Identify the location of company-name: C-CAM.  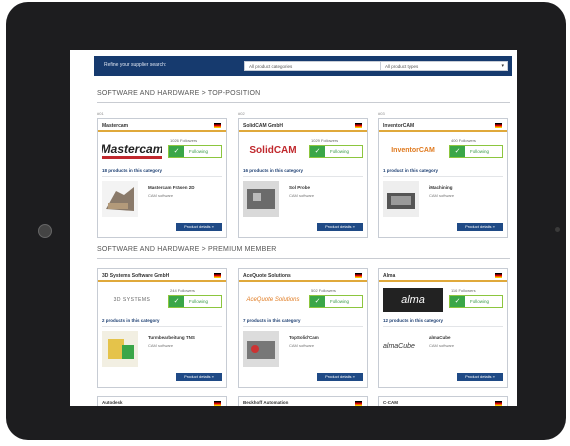
(390, 402).